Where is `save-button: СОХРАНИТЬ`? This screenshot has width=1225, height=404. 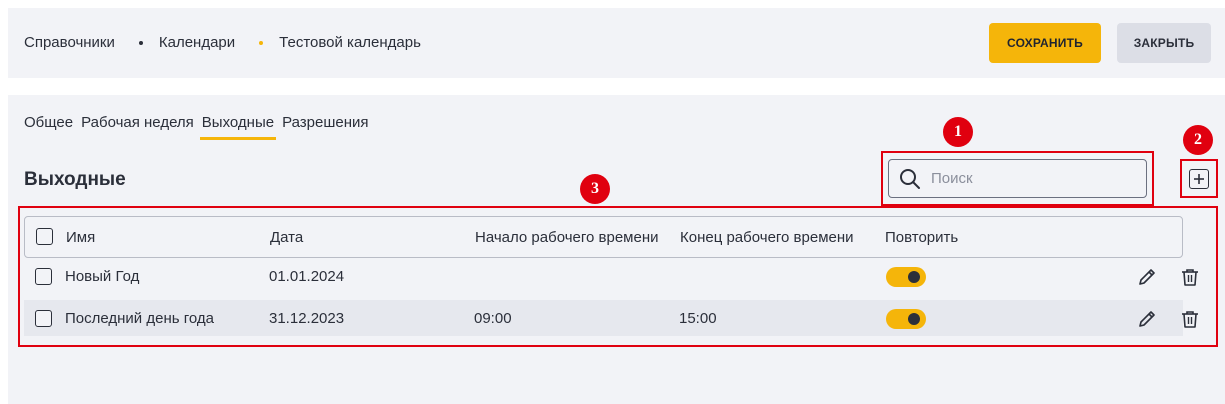 save-button: СОХРАНИТЬ is located at coordinates (1045, 43).